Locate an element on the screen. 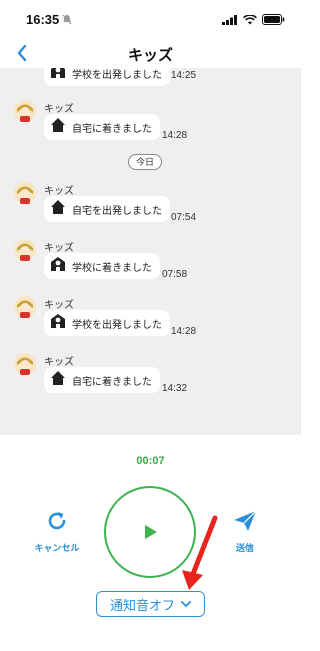 The width and height of the screenshot is (320, 651). wifi-icon is located at coordinates (250, 21).